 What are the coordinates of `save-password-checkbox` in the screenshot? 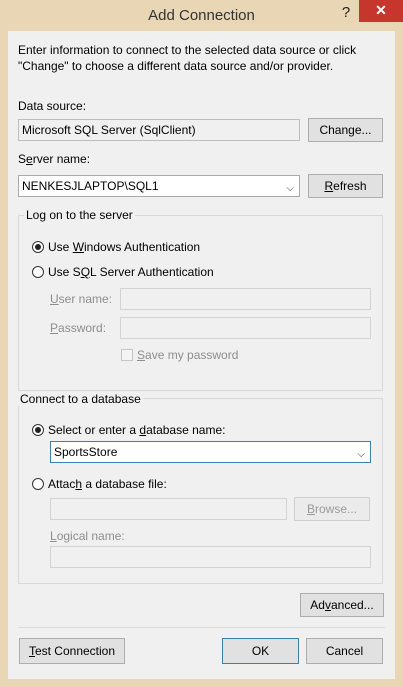 It's located at (127, 355).